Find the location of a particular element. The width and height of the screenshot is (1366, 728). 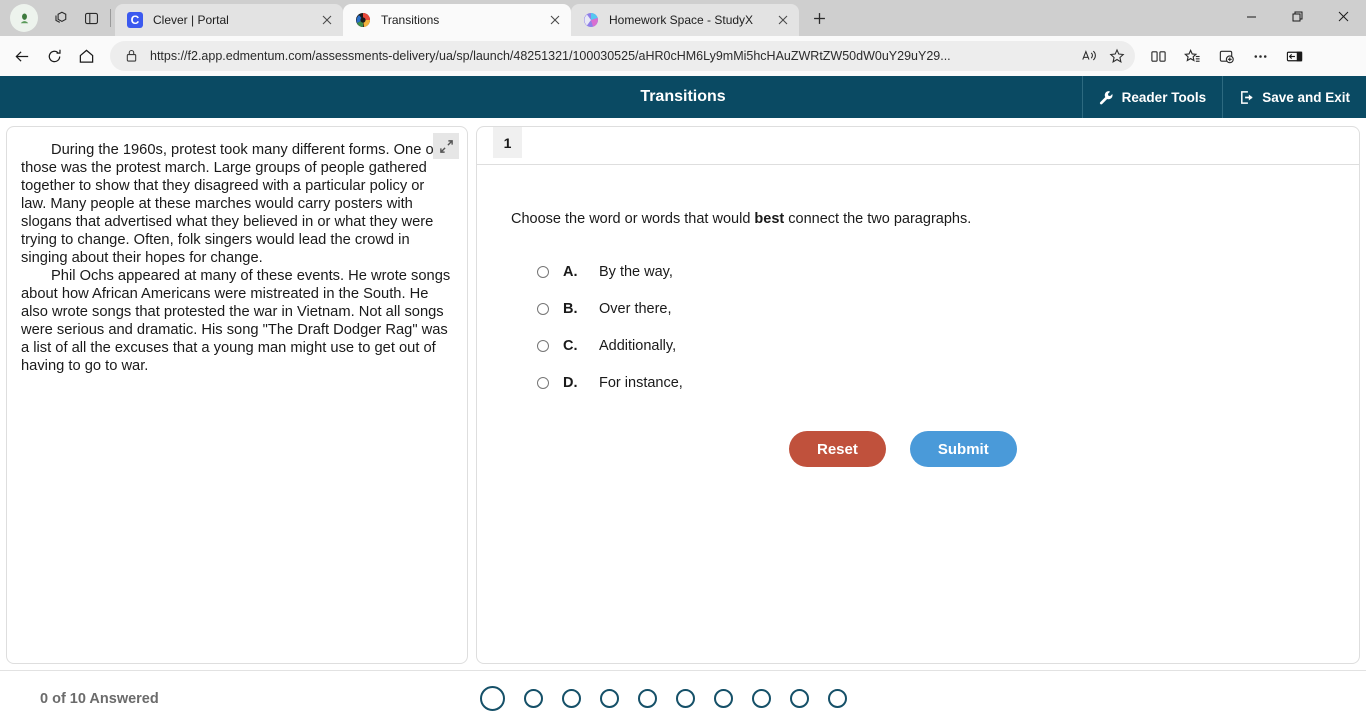

question-tab-1: 1 is located at coordinates (507, 142).